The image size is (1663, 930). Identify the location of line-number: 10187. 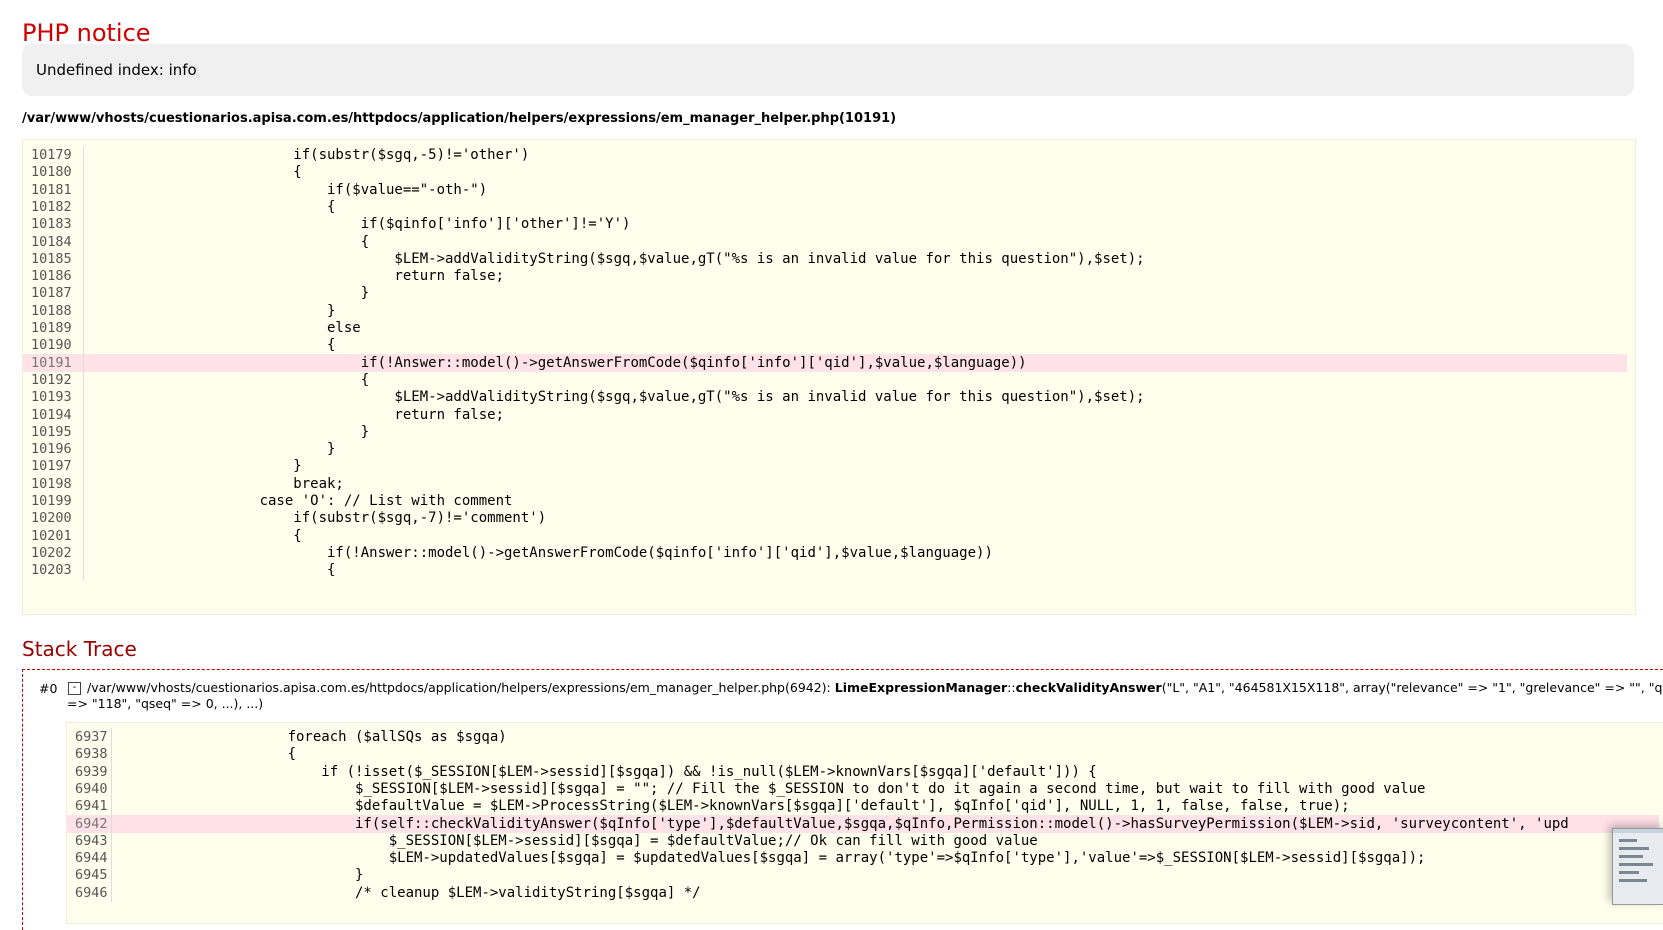
(51, 293).